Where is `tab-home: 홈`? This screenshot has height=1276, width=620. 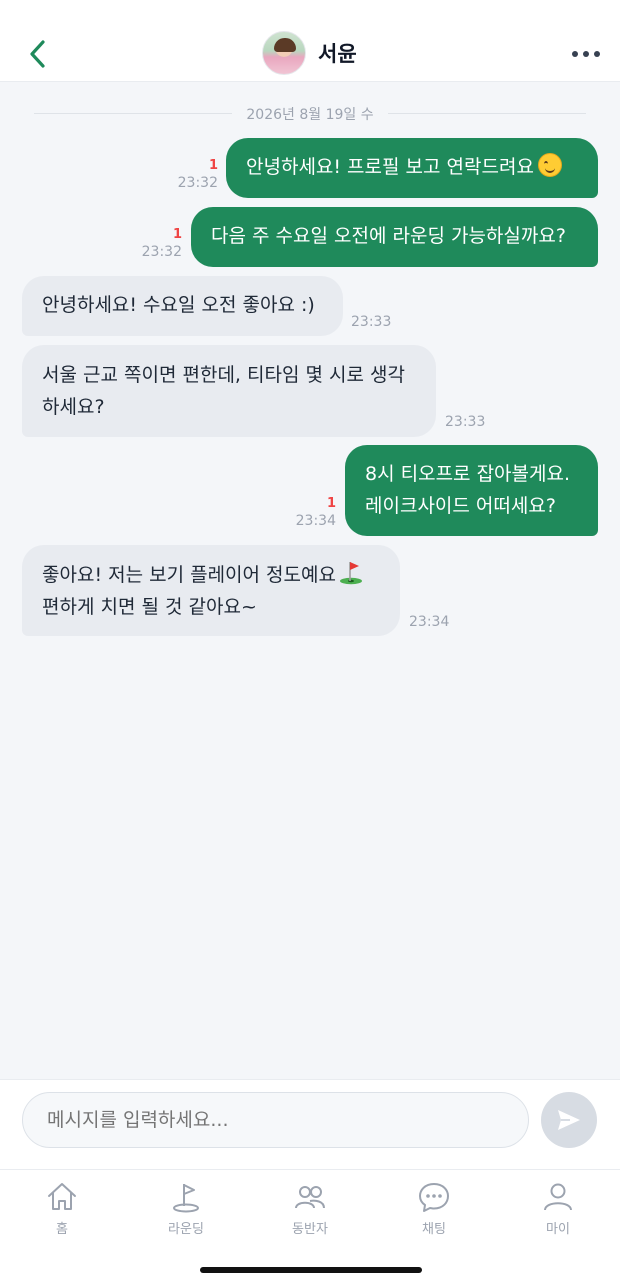 tab-home: 홈 is located at coordinates (62, 1210).